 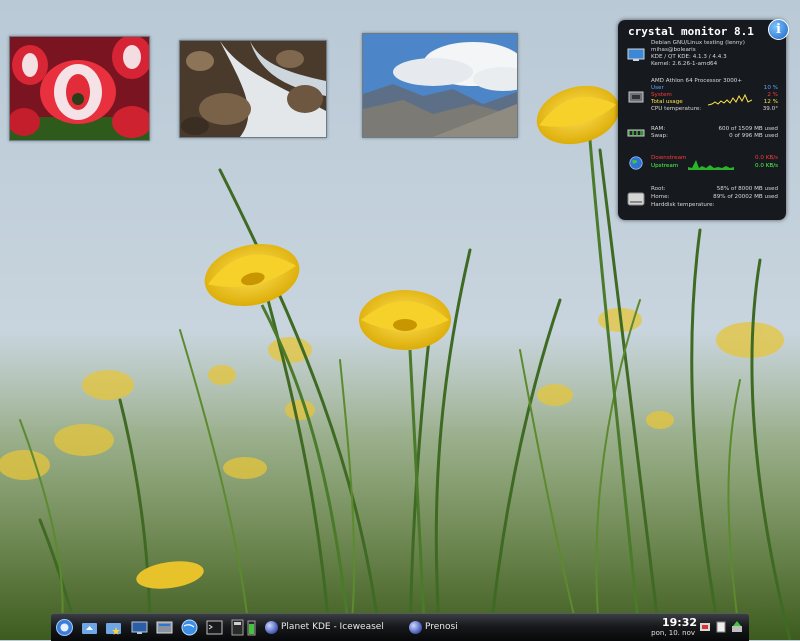 What do you see at coordinates (753, 136) in the screenshot?
I see `swap-value: 0 of 996 MB used` at bounding box center [753, 136].